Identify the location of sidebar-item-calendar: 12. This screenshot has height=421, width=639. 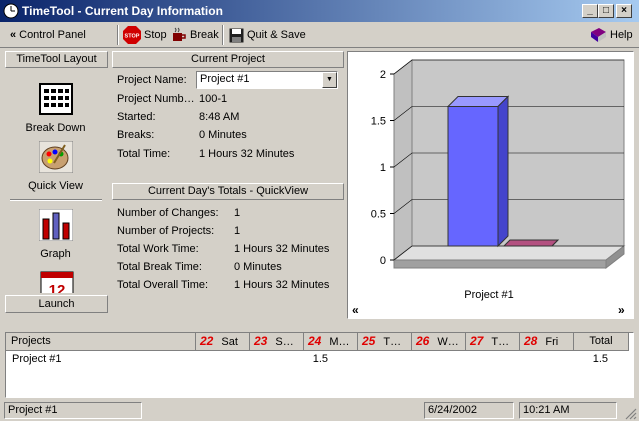
(57, 282).